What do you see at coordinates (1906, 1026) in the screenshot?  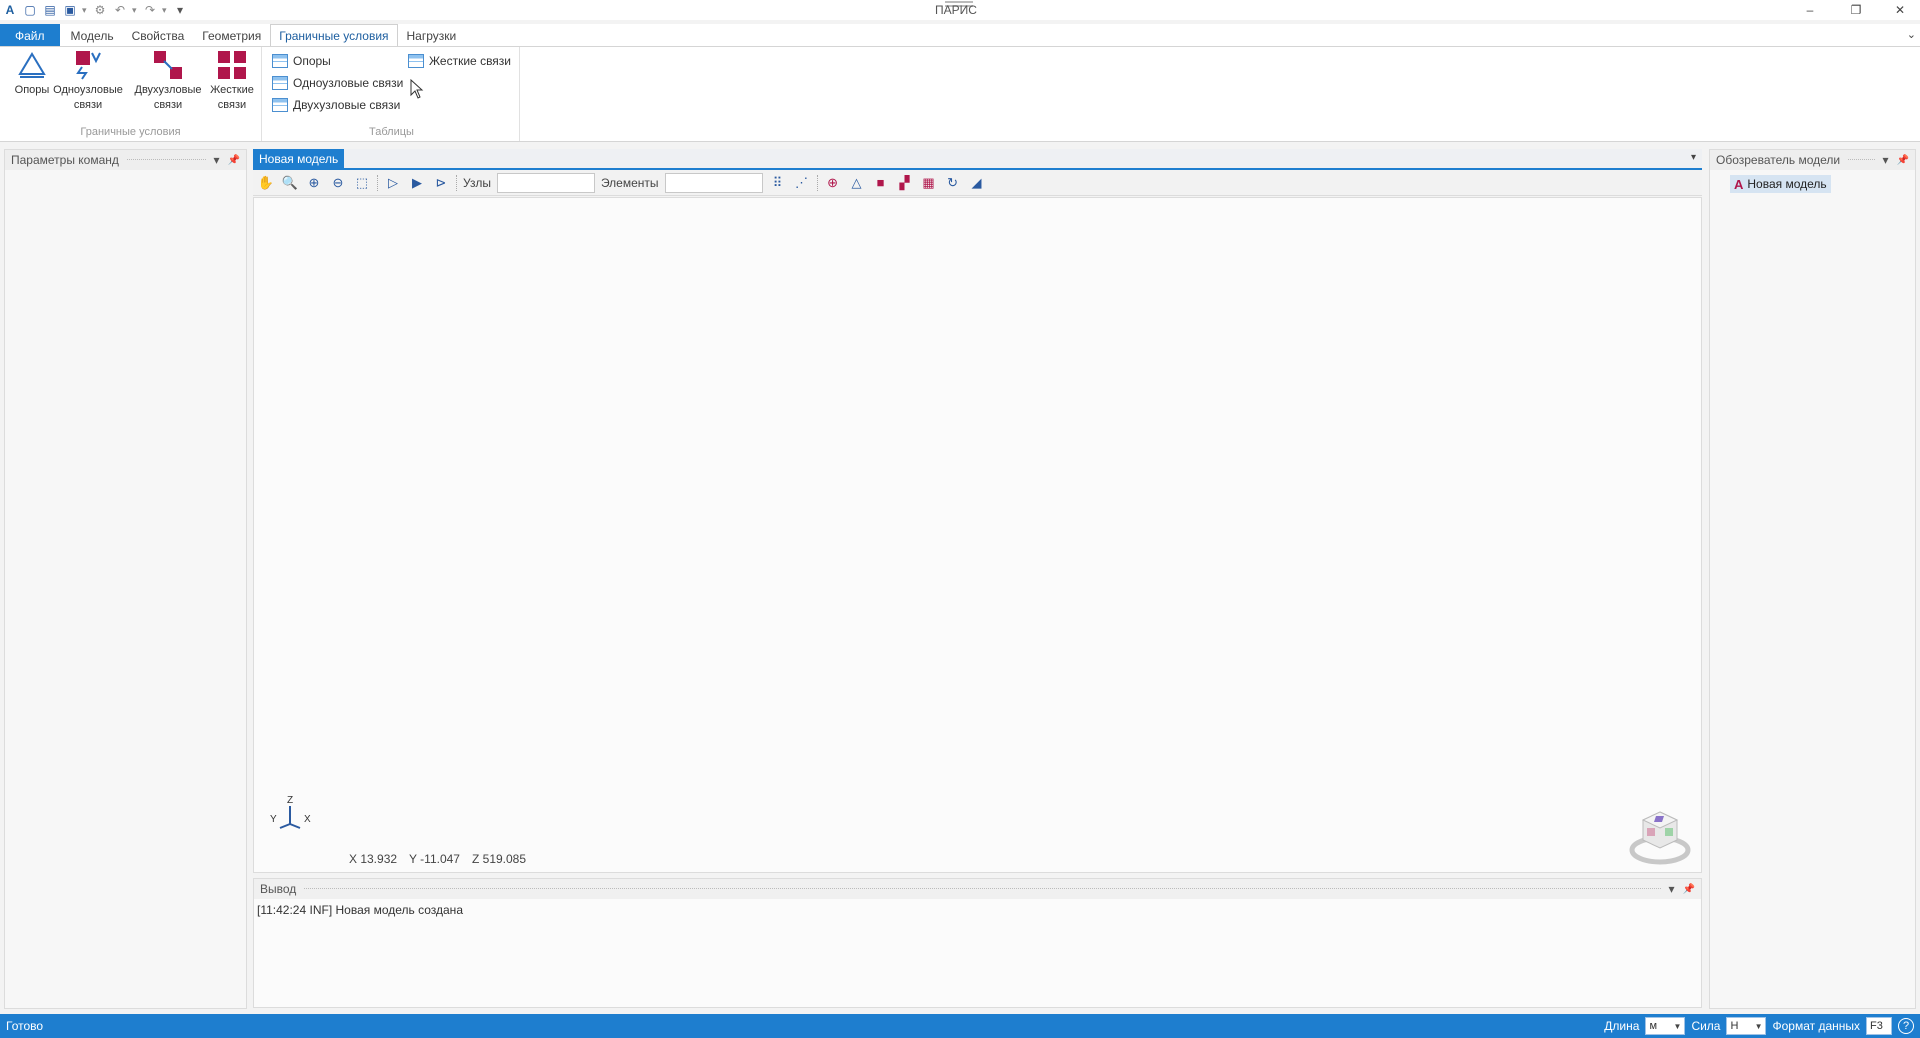 I see `help-icon: ?` at bounding box center [1906, 1026].